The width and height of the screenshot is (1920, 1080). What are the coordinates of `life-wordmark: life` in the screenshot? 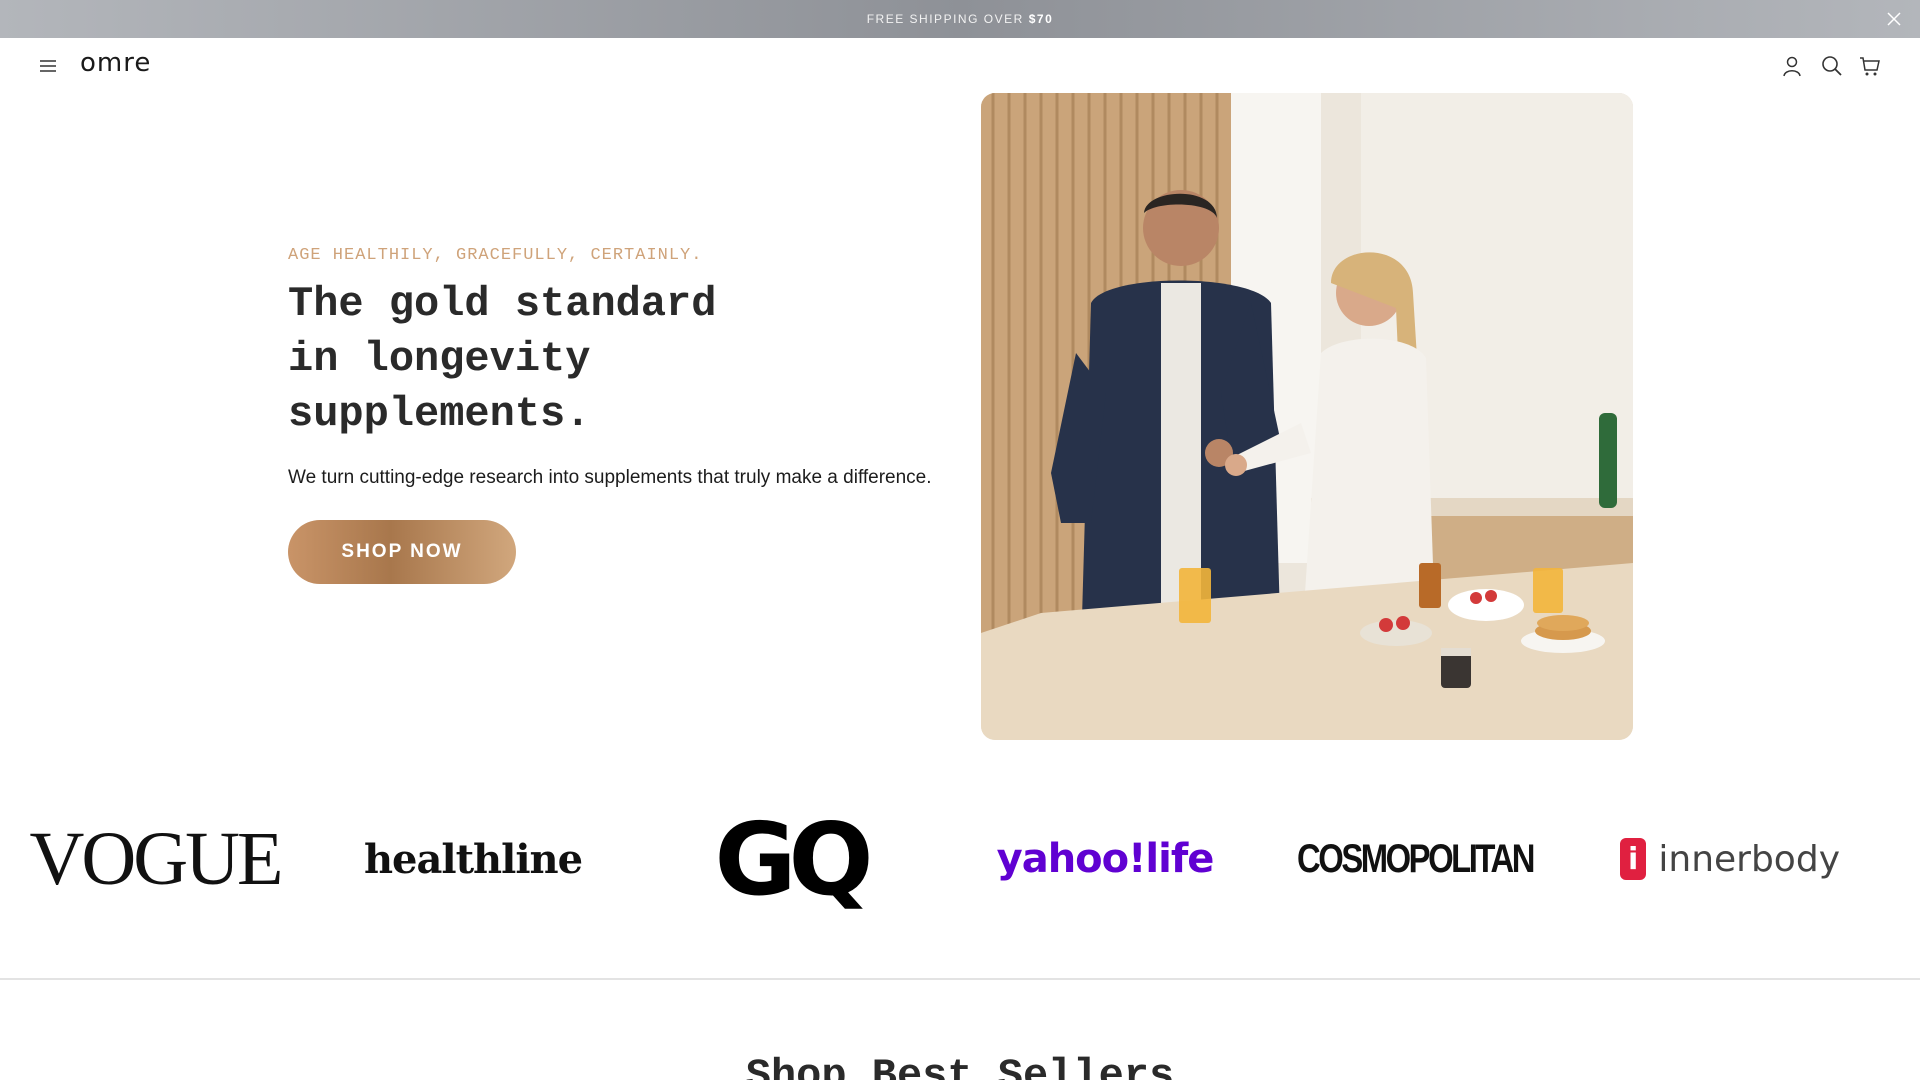 It's located at (1179, 859).